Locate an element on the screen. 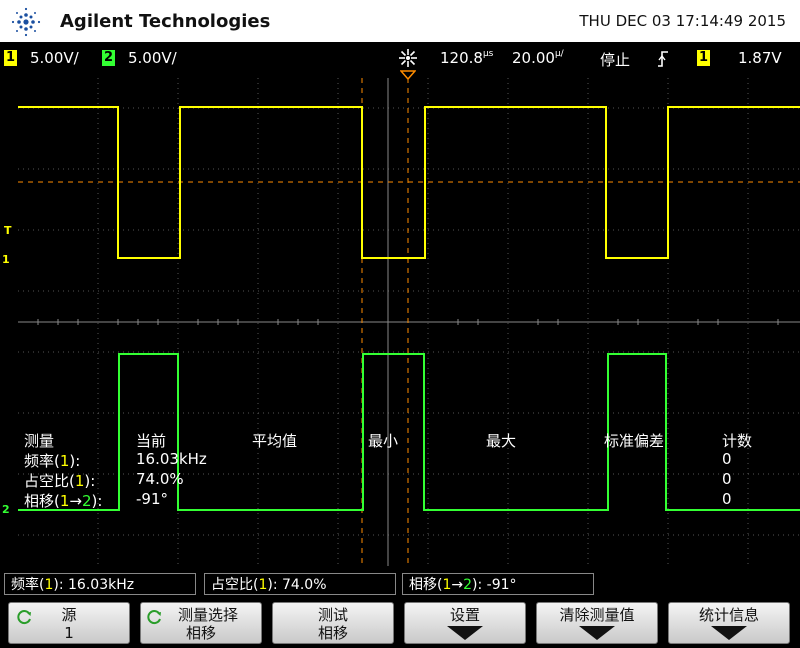 The height and width of the screenshot is (648, 800). softkey-test-label: 测试 is located at coordinates (332, 615).